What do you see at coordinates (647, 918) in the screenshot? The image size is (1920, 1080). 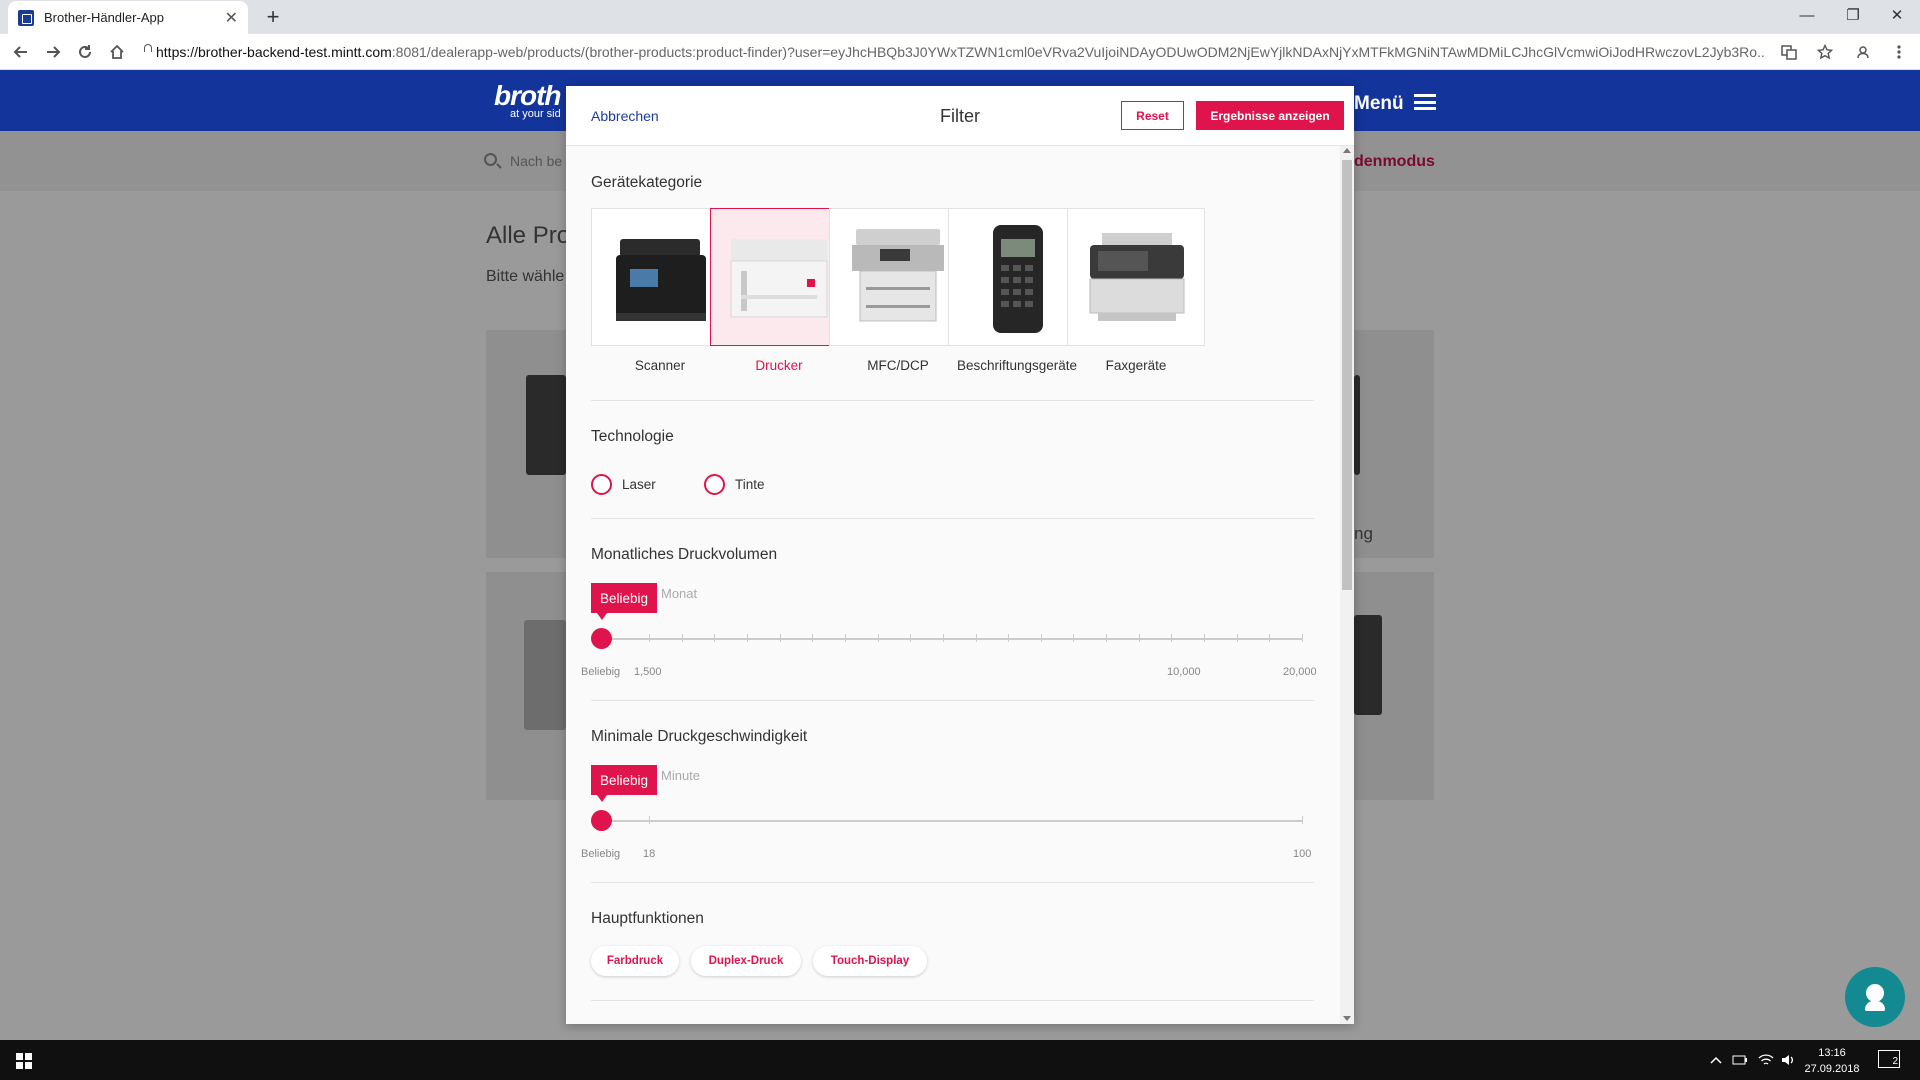 I see `functions-section-title: Hauptfunktionen` at bounding box center [647, 918].